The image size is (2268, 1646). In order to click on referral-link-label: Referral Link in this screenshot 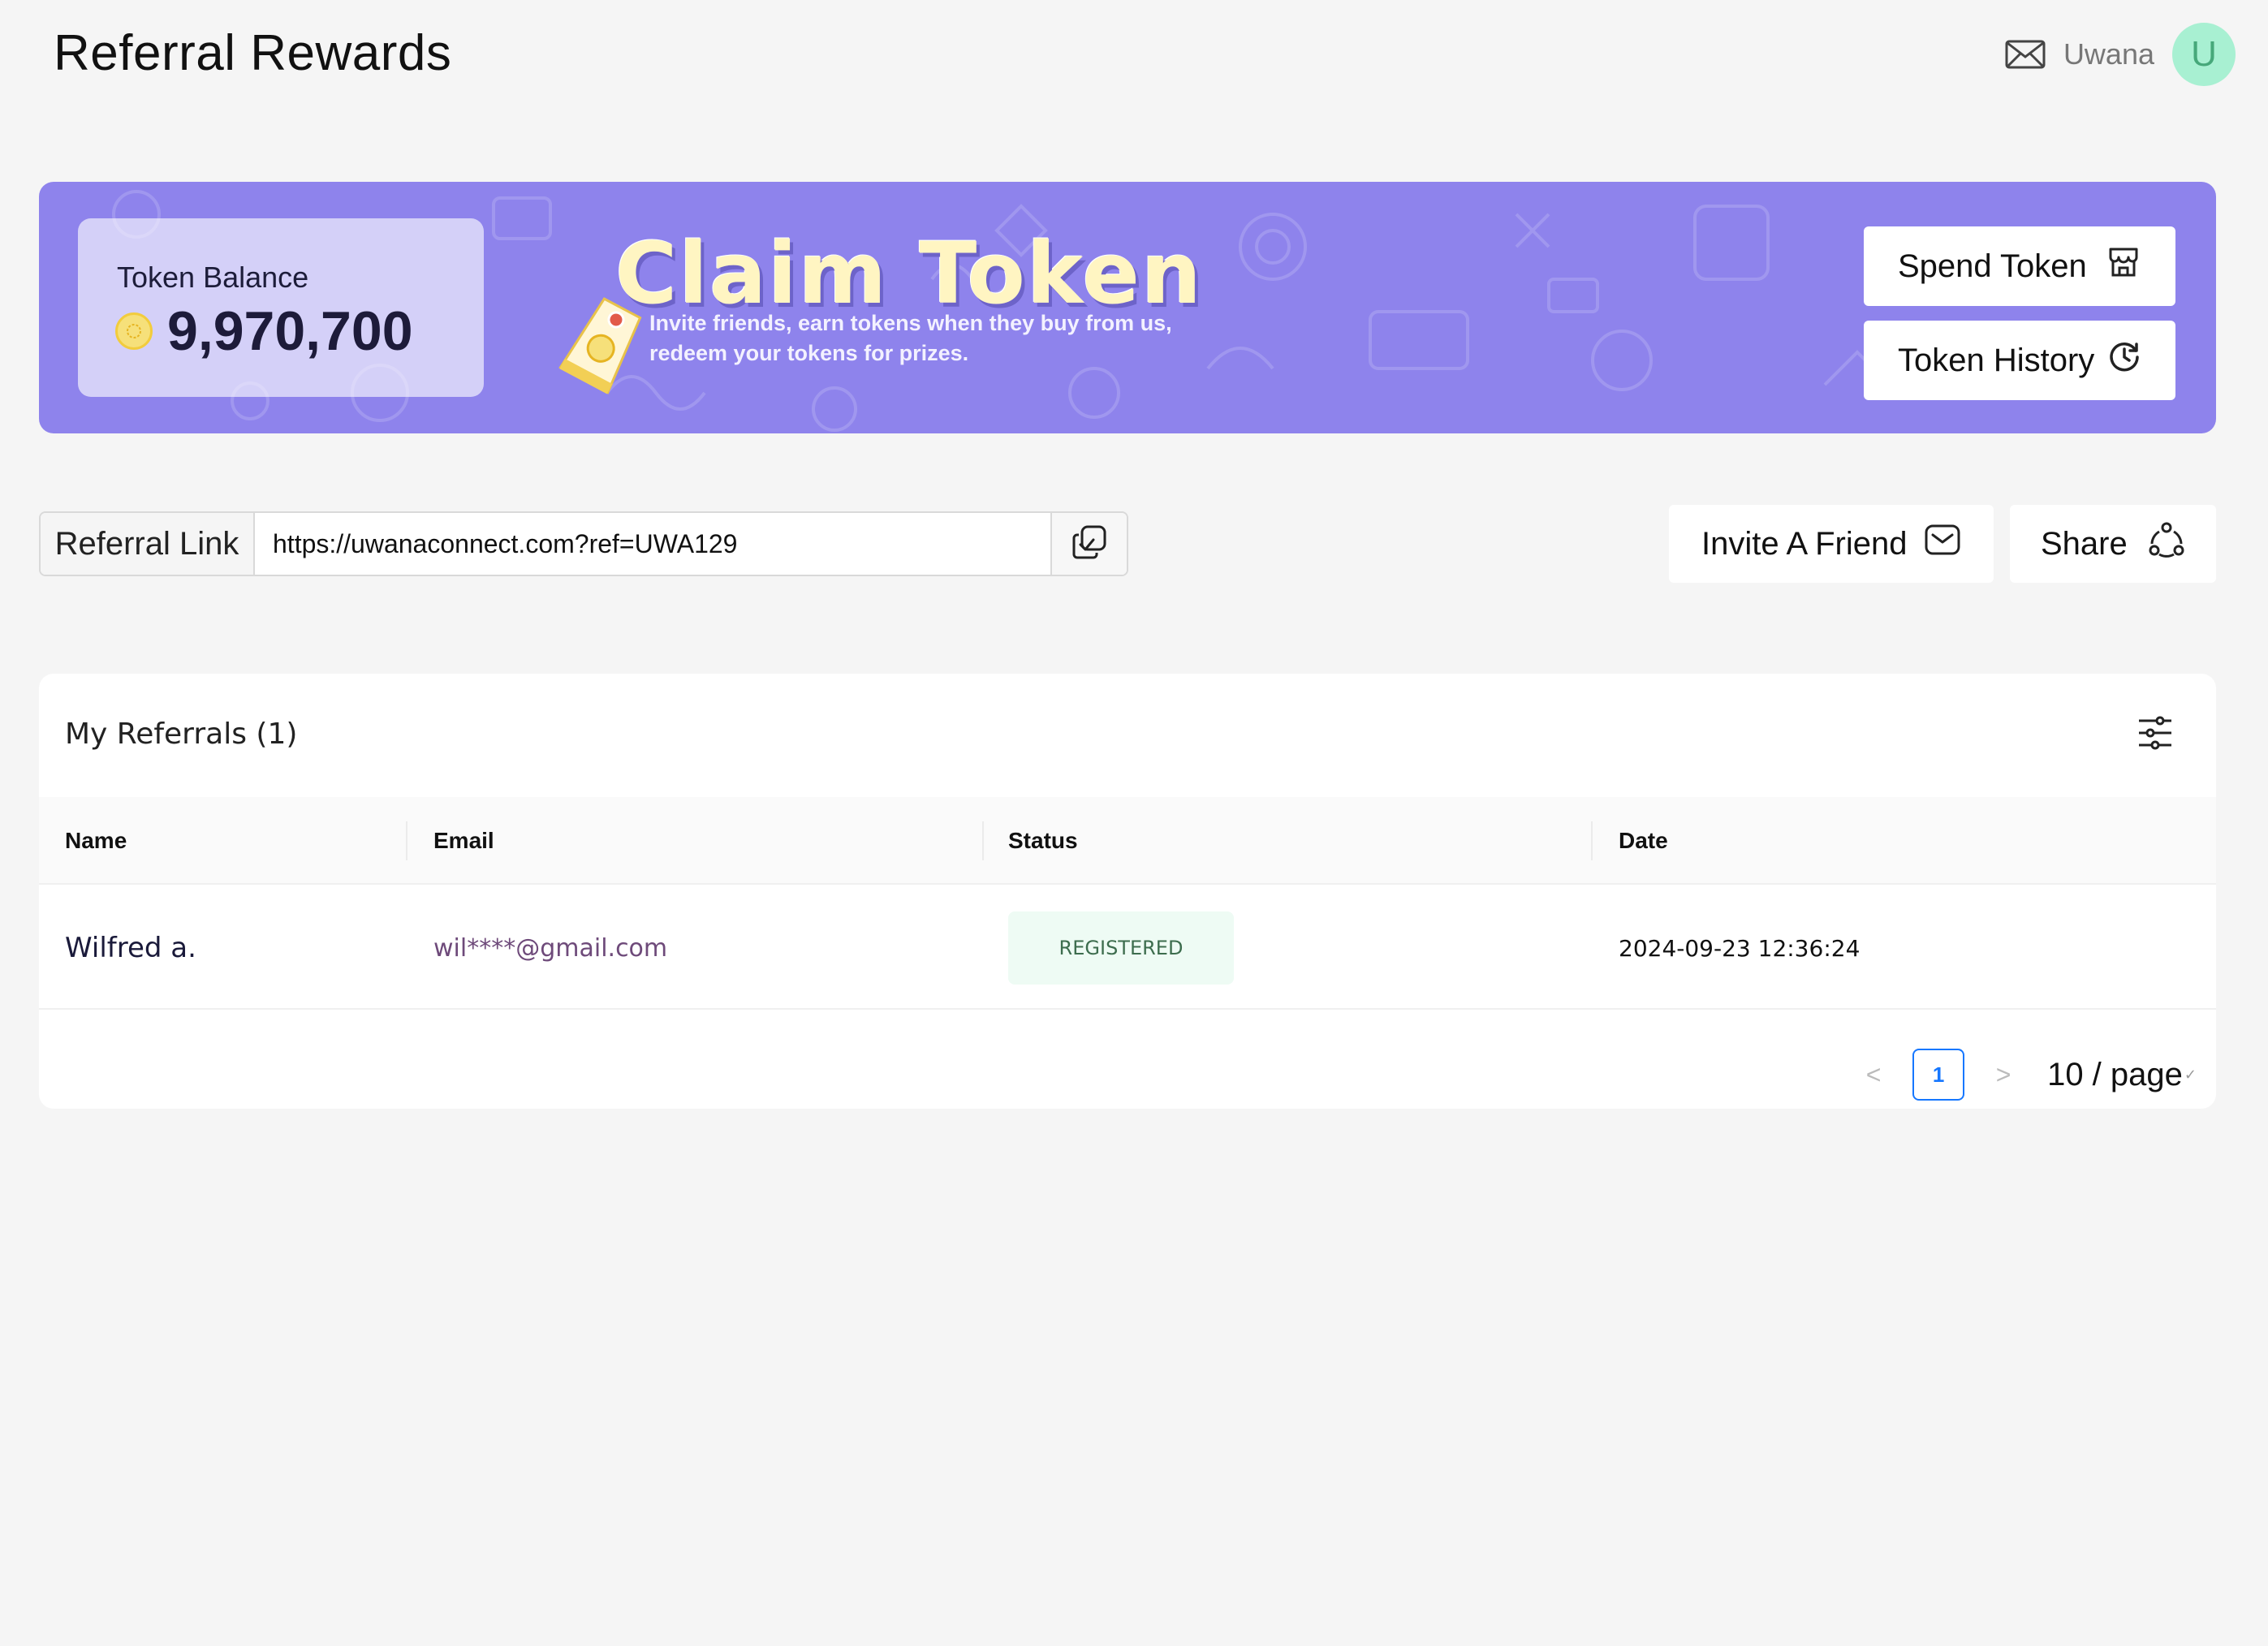, I will do `click(148, 544)`.